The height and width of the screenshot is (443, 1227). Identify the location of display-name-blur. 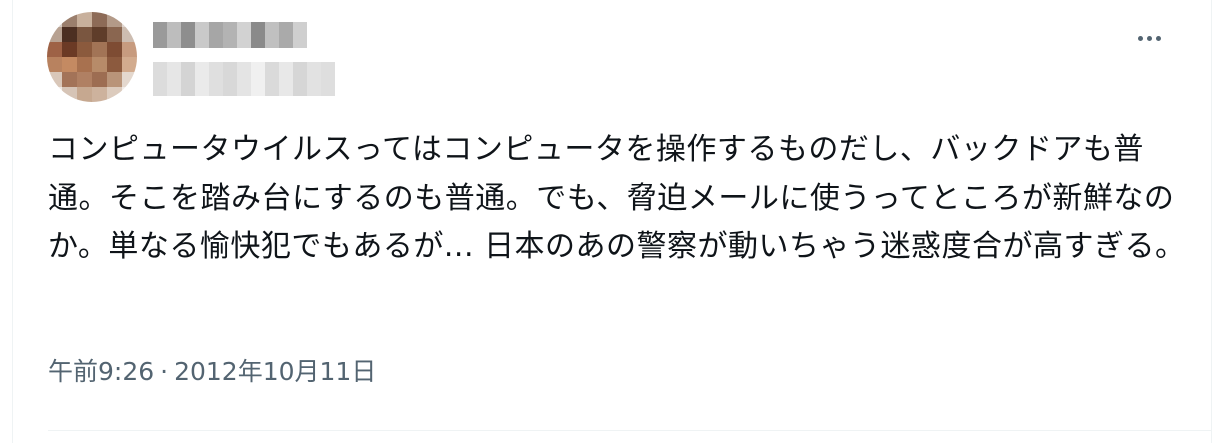
(244, 35).